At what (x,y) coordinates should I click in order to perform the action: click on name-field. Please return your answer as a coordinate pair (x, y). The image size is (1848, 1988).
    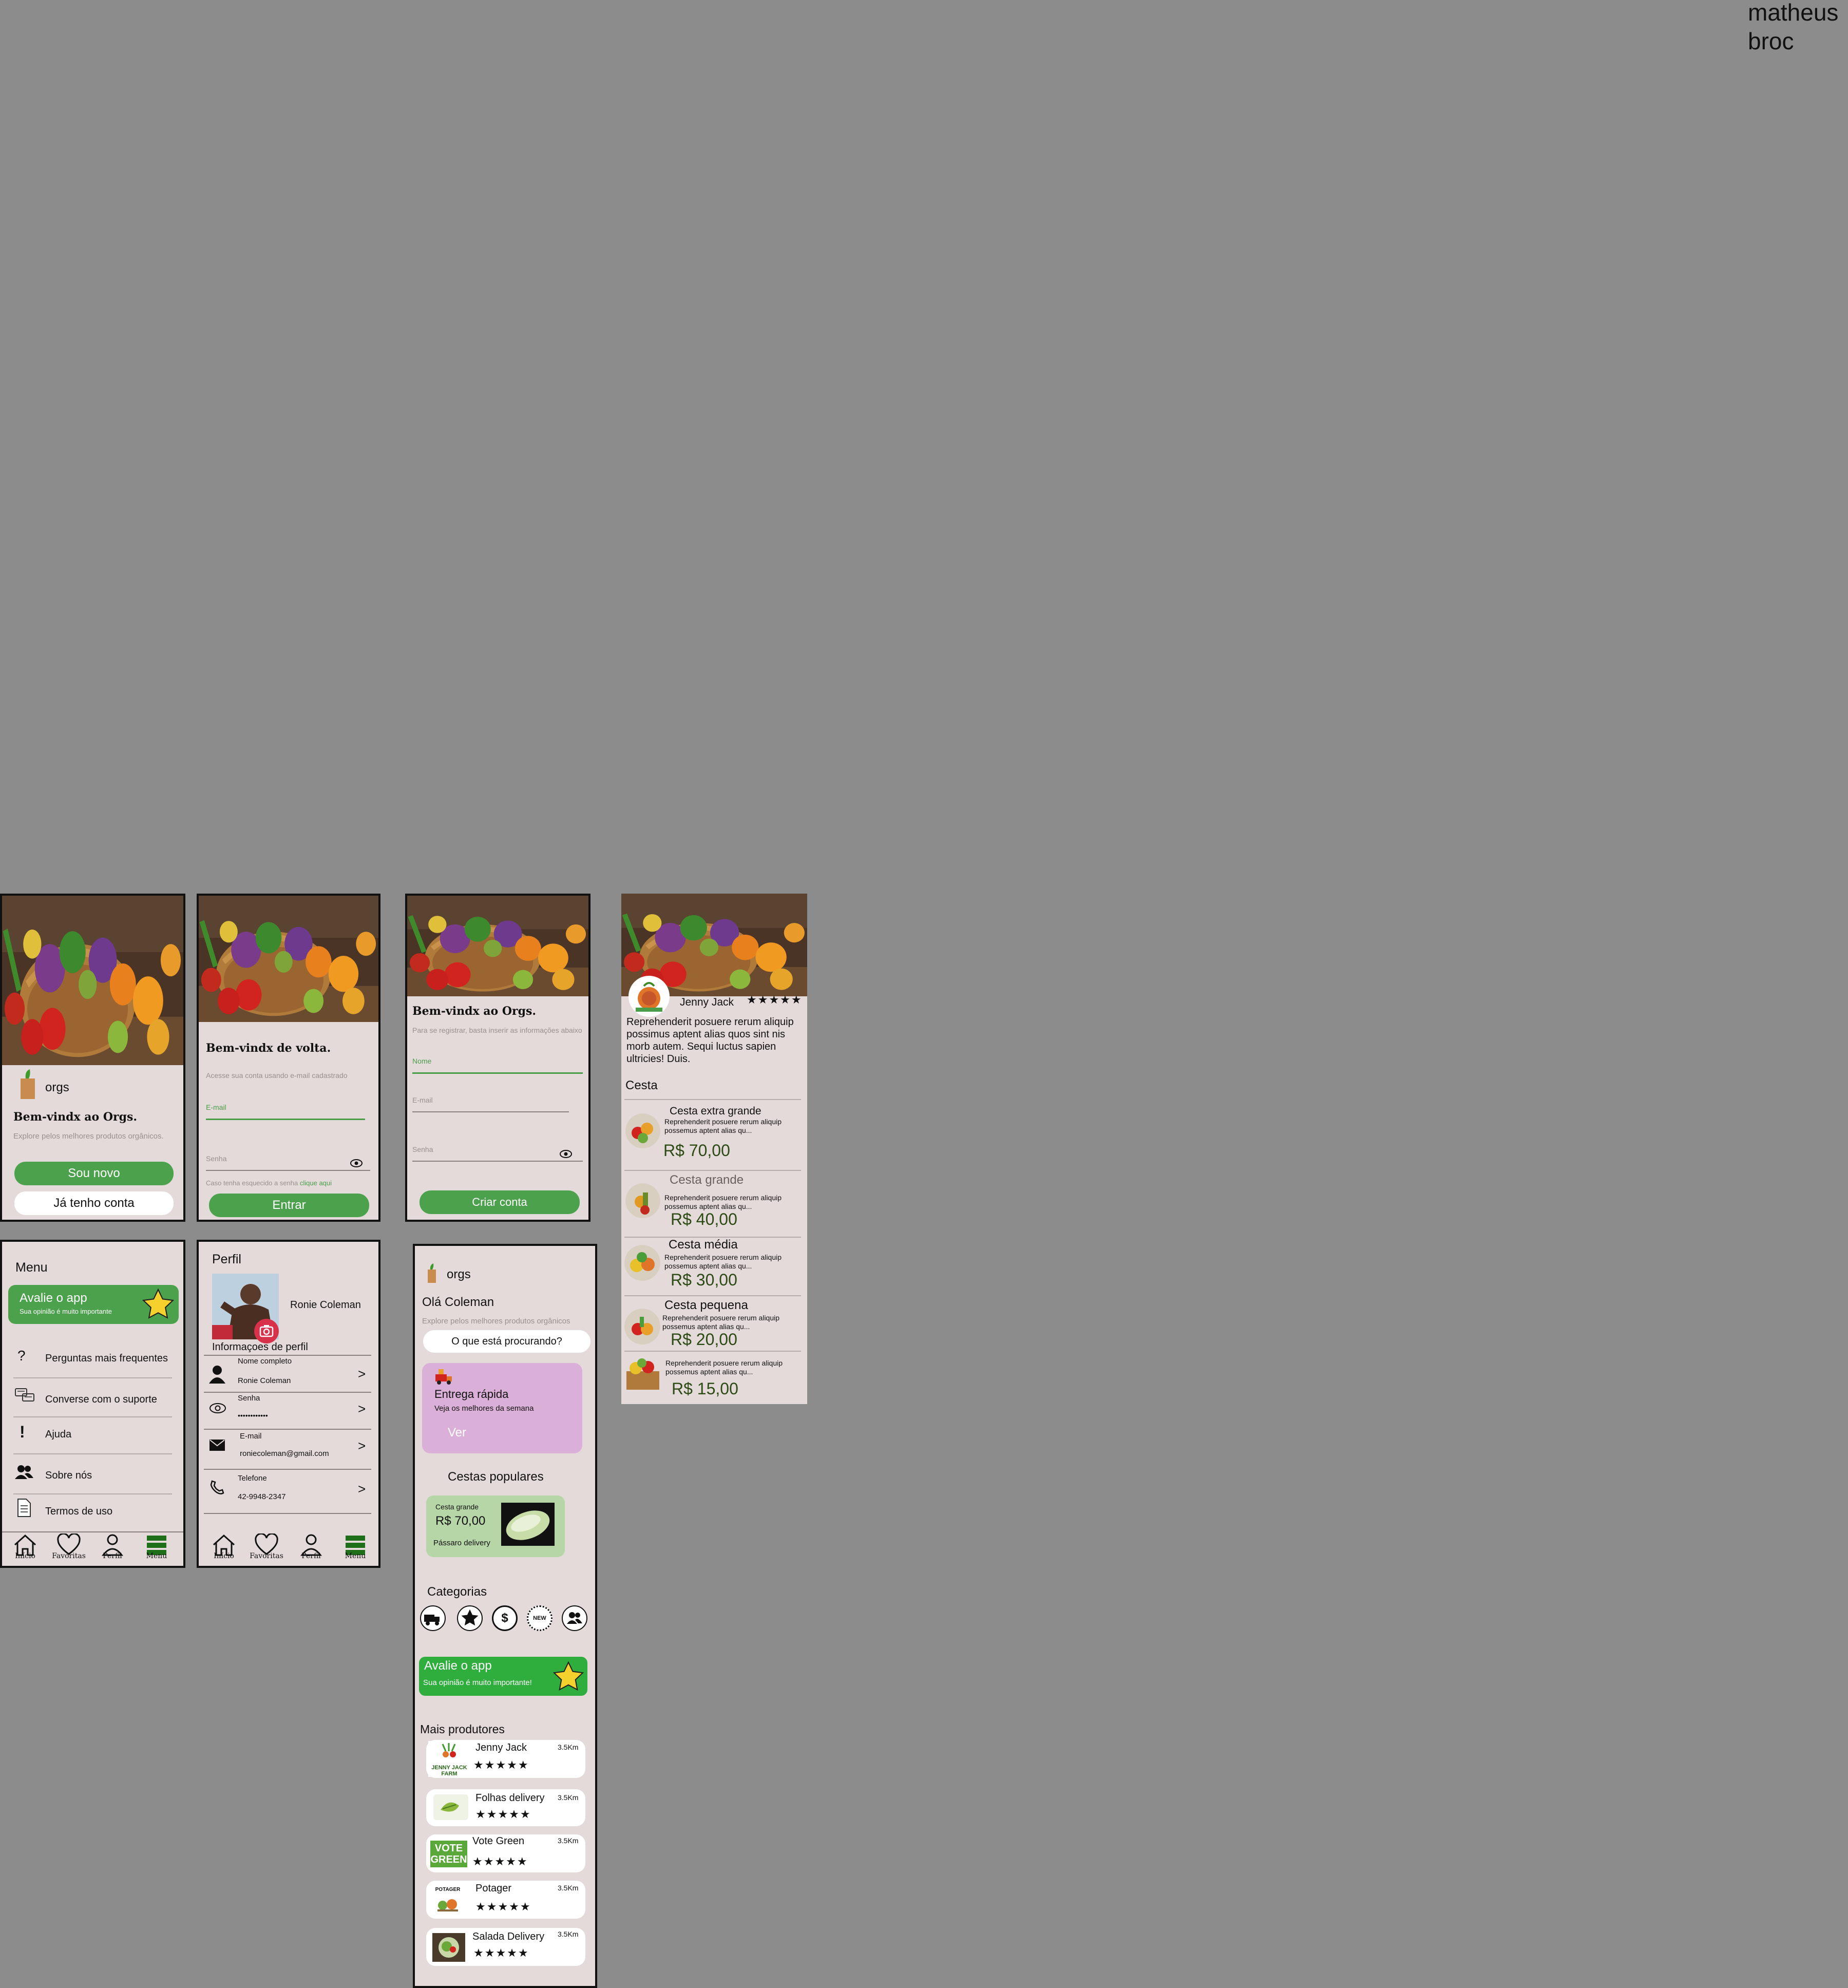
    Looking at the image, I should click on (497, 1073).